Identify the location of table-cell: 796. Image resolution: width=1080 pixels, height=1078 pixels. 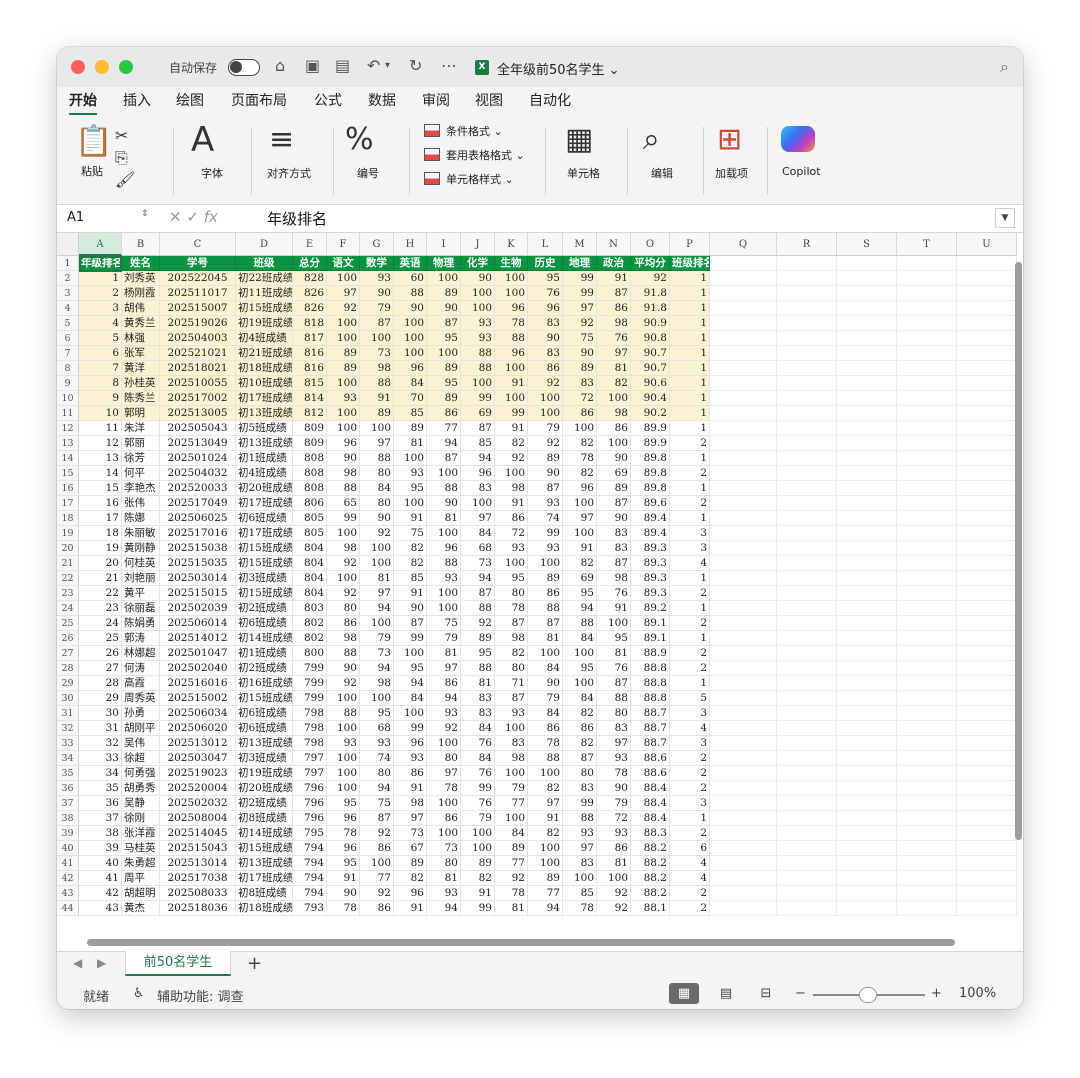
(310, 803).